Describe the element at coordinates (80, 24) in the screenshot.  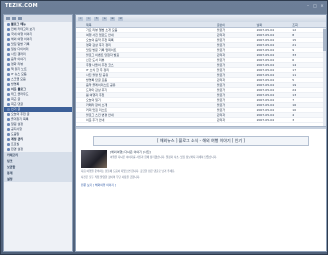
I see `col-flag` at that location.